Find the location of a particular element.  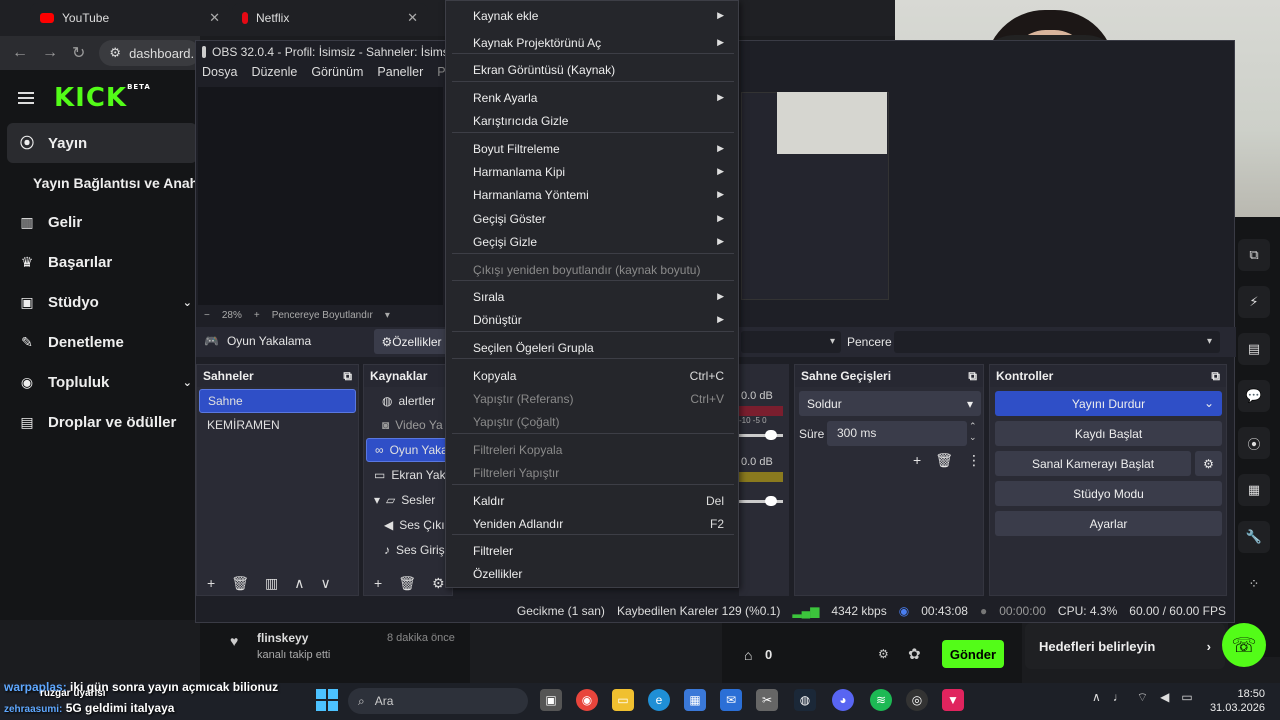

source-item: ∞ Oyun Yaka is located at coordinates (409, 450).